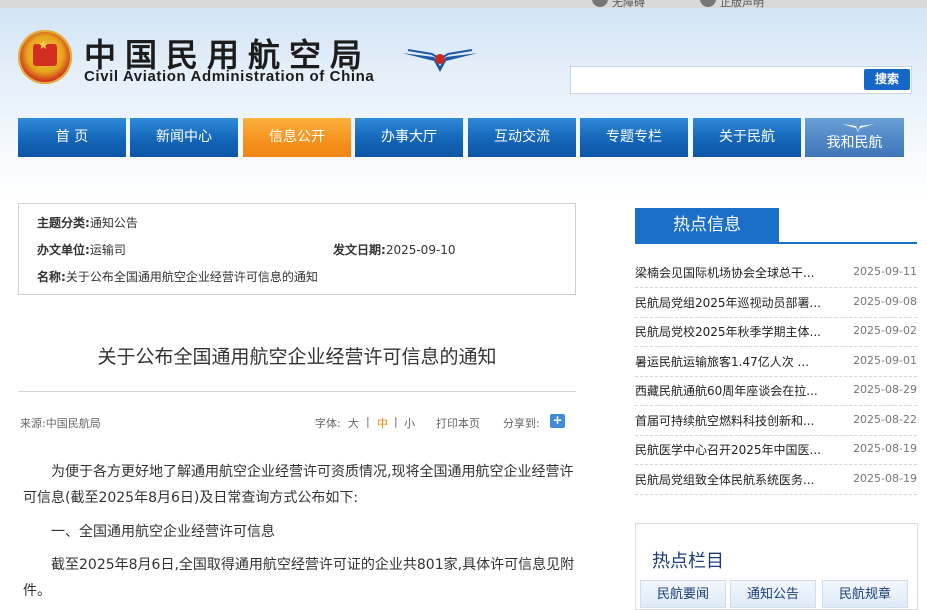 This screenshot has width=927, height=610. I want to click on news-item: 梁楠会见国际机场协会全球总干... 2025-09-11, so click(776, 273).